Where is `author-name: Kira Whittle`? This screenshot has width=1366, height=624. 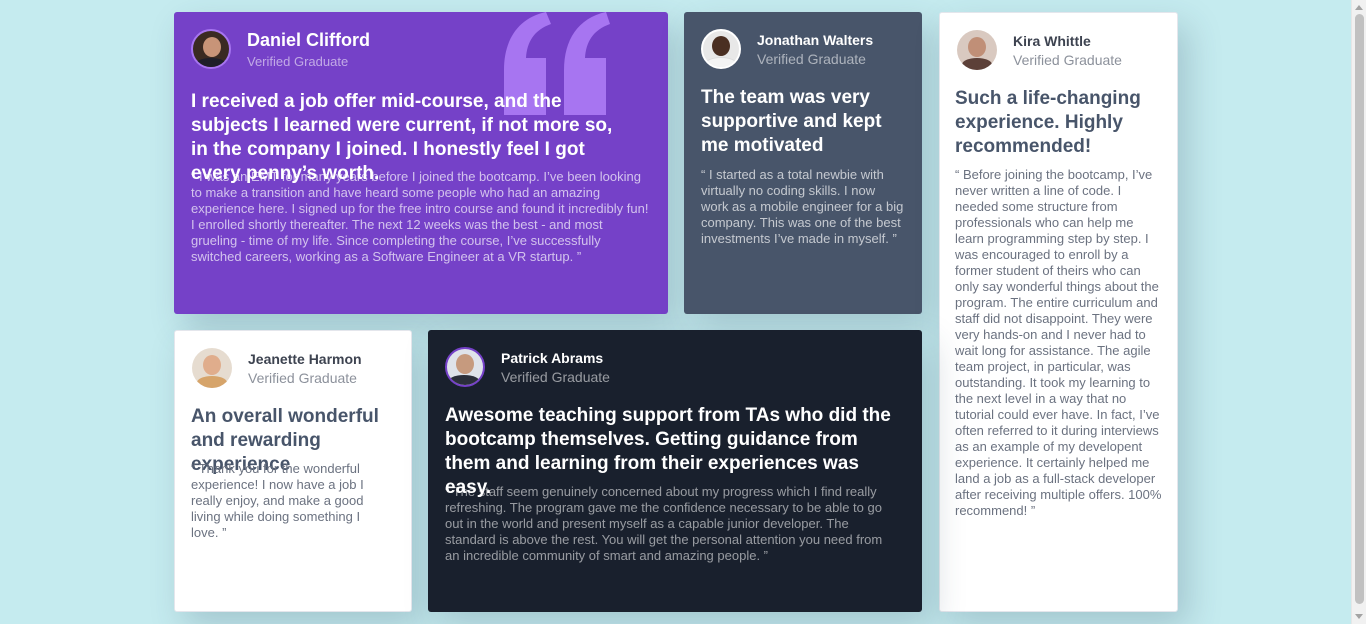 author-name: Kira Whittle is located at coordinates (1052, 40).